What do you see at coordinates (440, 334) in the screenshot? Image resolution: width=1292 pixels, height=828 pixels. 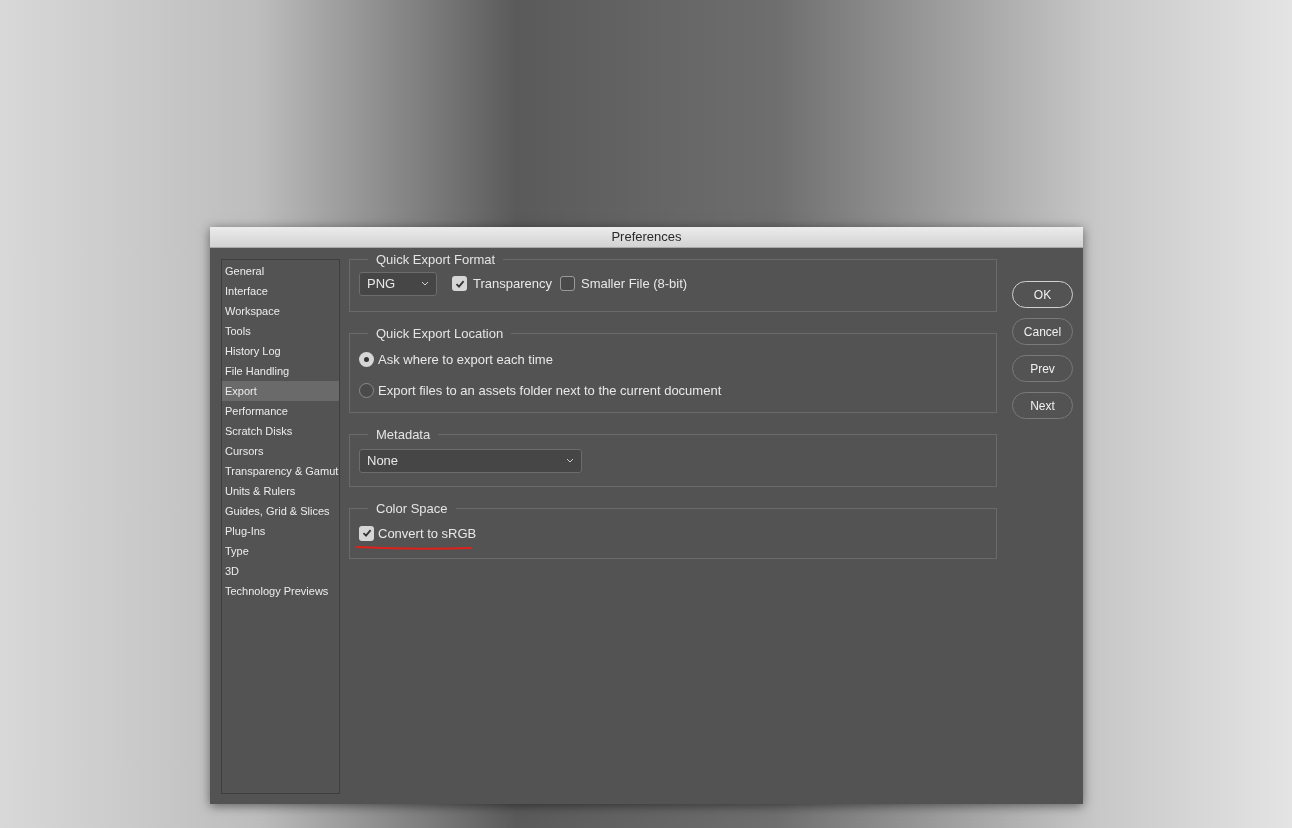 I see `group-title: Quick Export Location` at bounding box center [440, 334].